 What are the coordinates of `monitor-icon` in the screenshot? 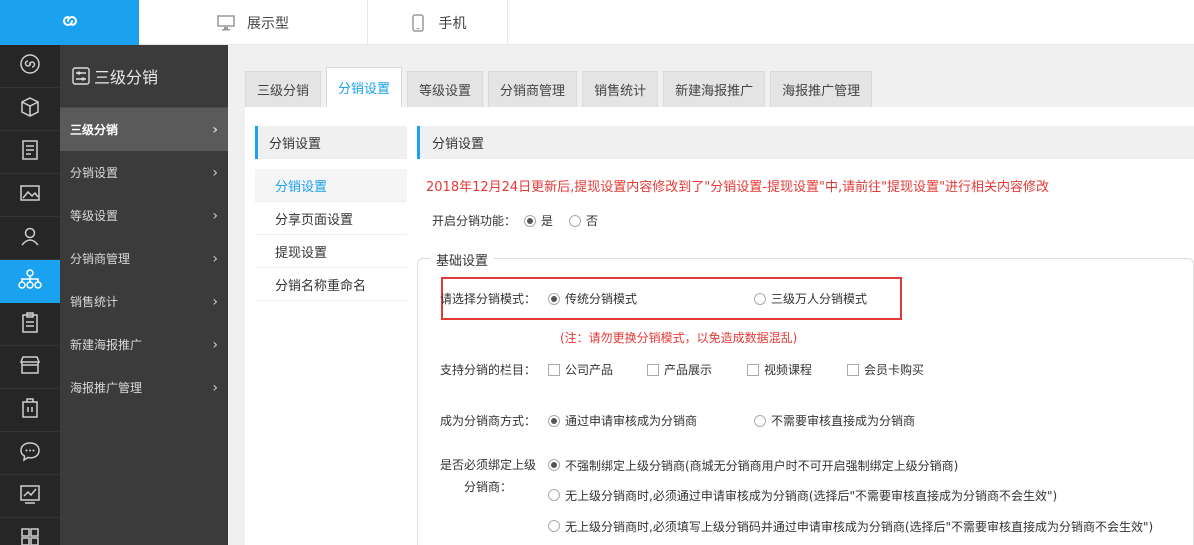 It's located at (226, 23).